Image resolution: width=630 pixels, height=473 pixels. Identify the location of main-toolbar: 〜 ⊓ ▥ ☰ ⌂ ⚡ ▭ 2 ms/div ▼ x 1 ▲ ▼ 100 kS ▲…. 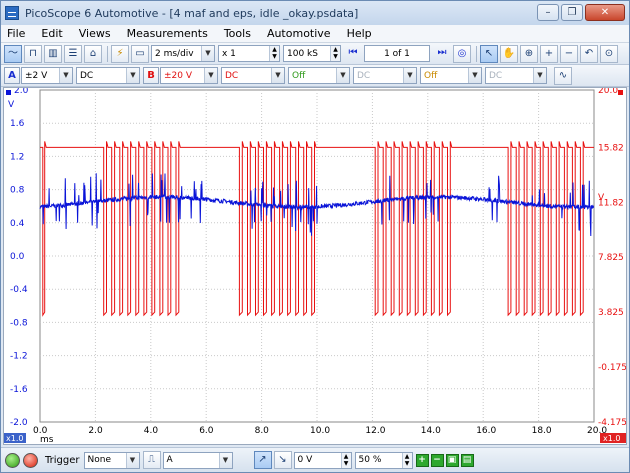
(315, 54).